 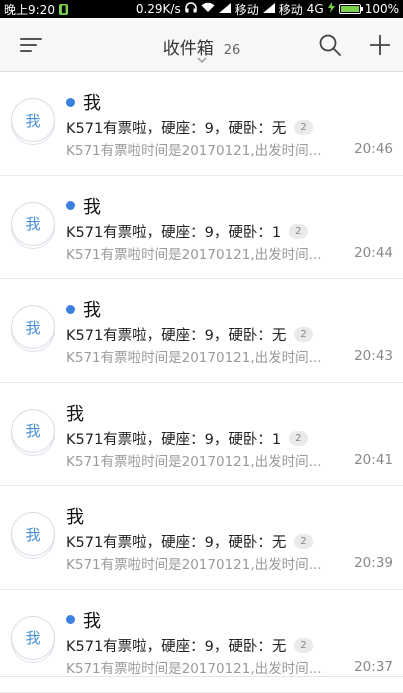 What do you see at coordinates (191, 9) in the screenshot?
I see `headphone-icon` at bounding box center [191, 9].